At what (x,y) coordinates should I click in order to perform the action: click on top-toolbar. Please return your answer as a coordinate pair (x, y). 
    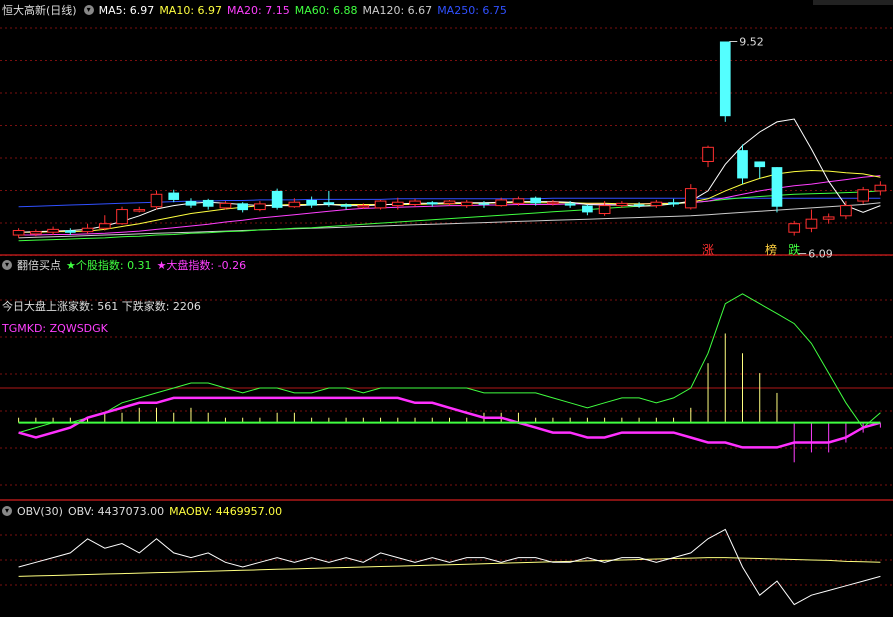
    Looking at the image, I should click on (853, 2).